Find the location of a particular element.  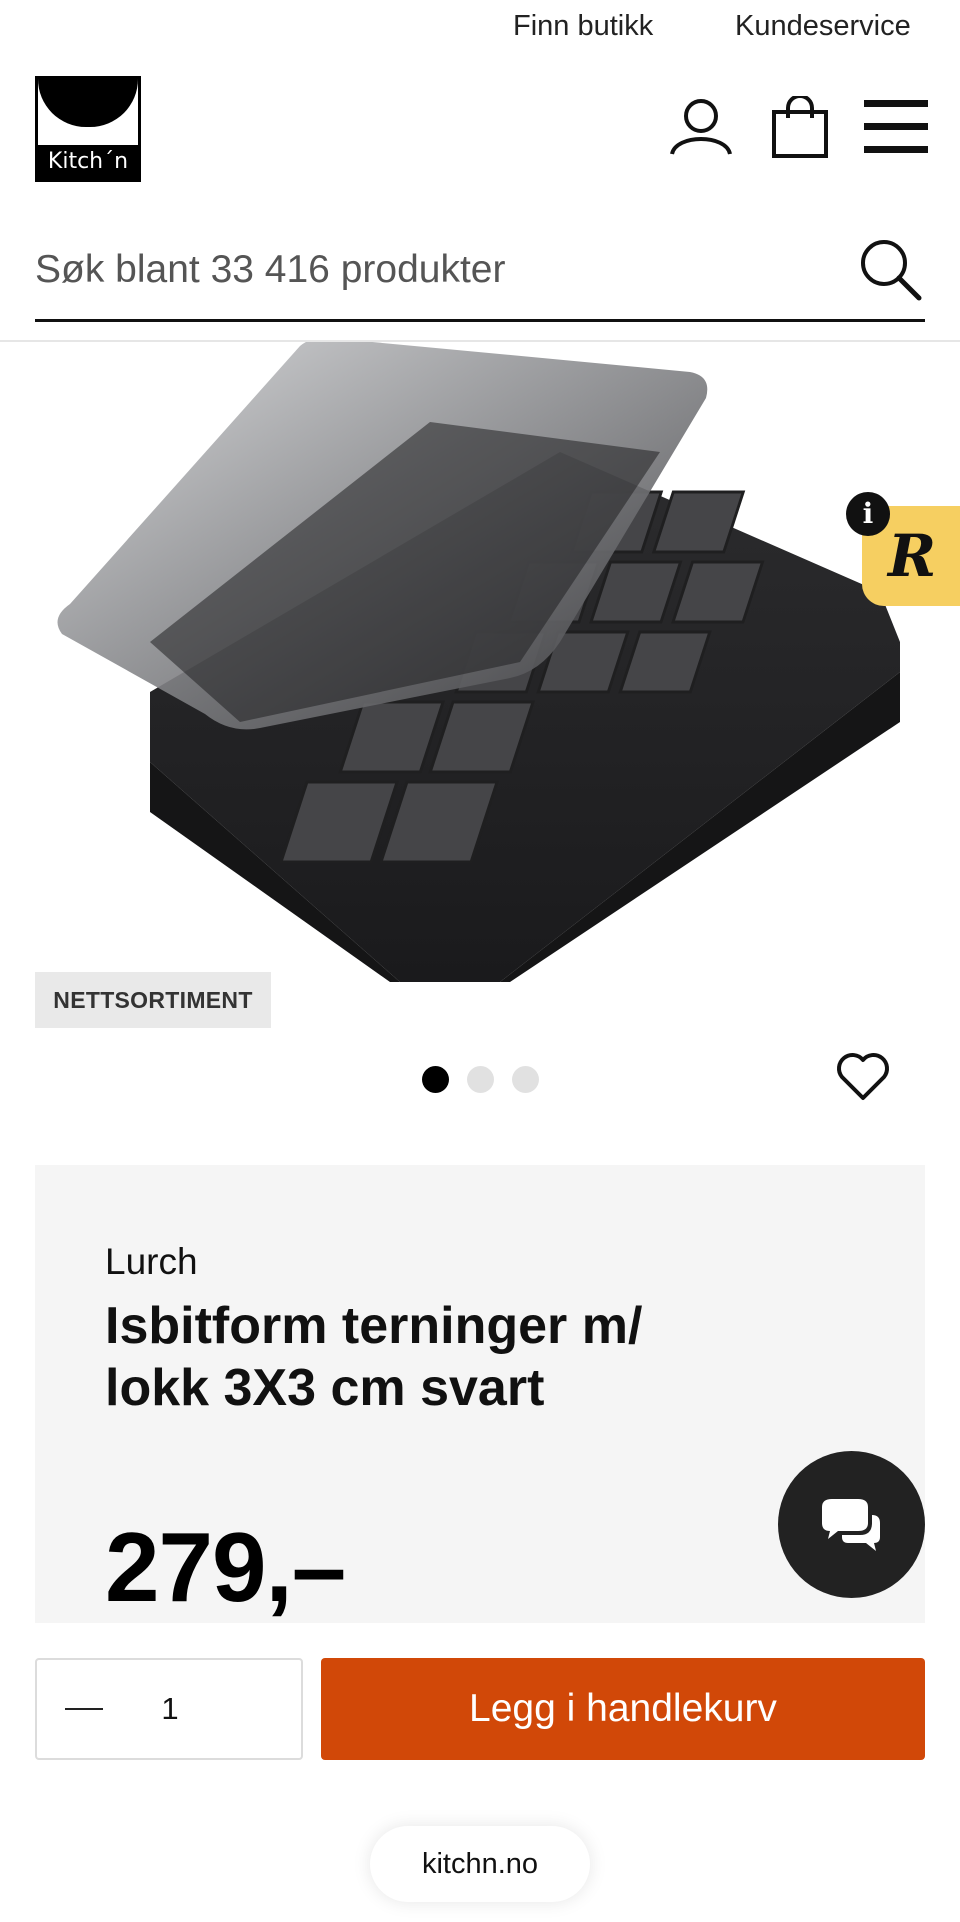

chat-button is located at coordinates (851, 1524).